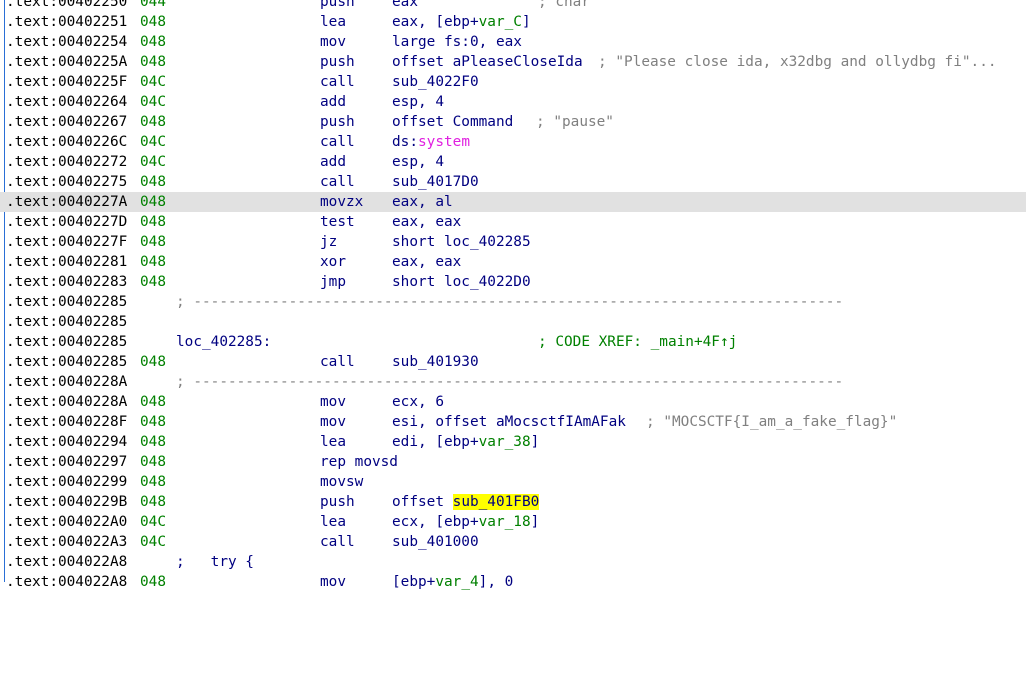  What do you see at coordinates (461, 22) in the screenshot?
I see `operand: eax, [ebp+var_C]` at bounding box center [461, 22].